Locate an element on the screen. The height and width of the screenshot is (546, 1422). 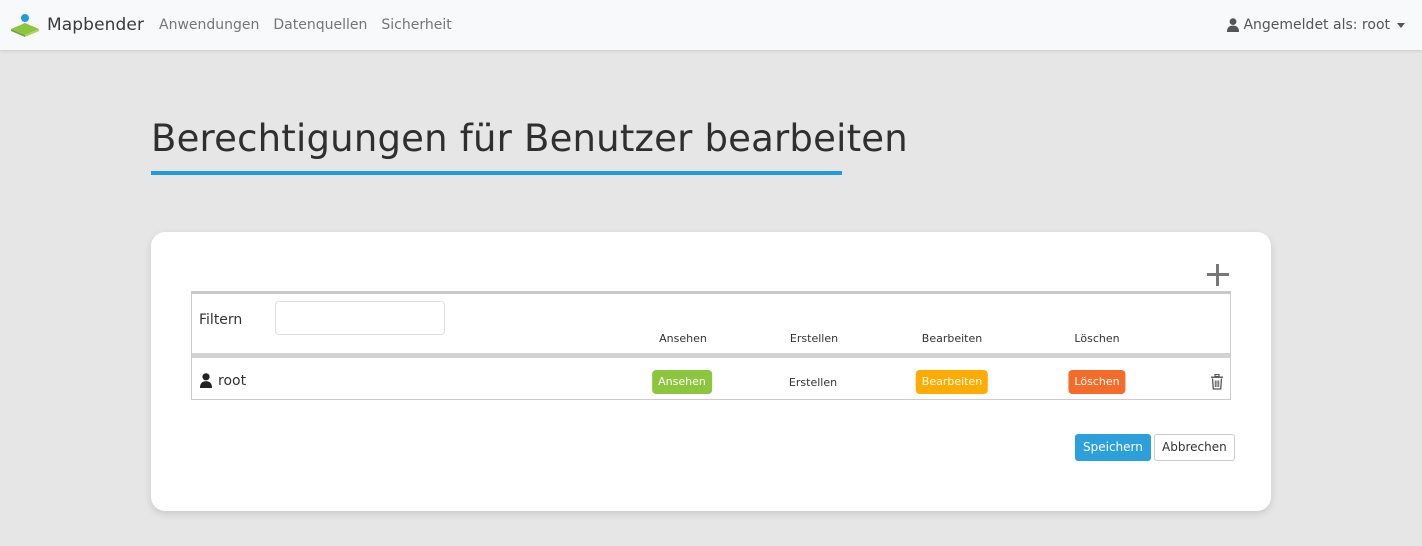
cancel-button: Abbrechen is located at coordinates (1194, 447).